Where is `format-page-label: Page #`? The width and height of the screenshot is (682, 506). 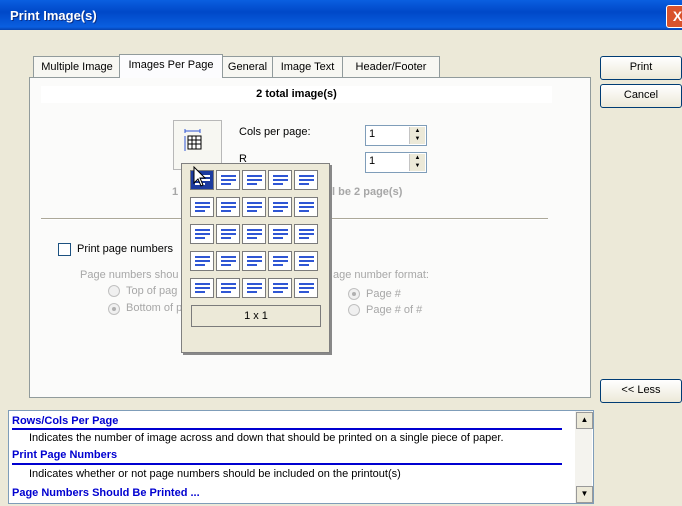 format-page-label: Page # is located at coordinates (383, 294).